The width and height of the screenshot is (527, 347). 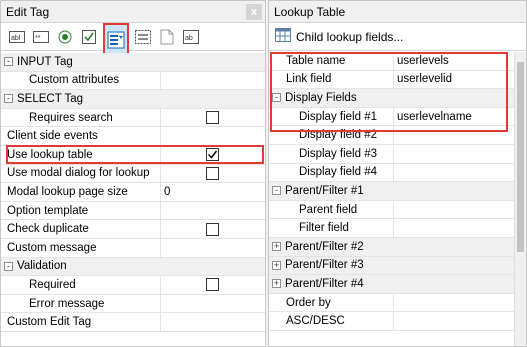 I want to click on property-label: Modal lookup page size, so click(x=67, y=191).